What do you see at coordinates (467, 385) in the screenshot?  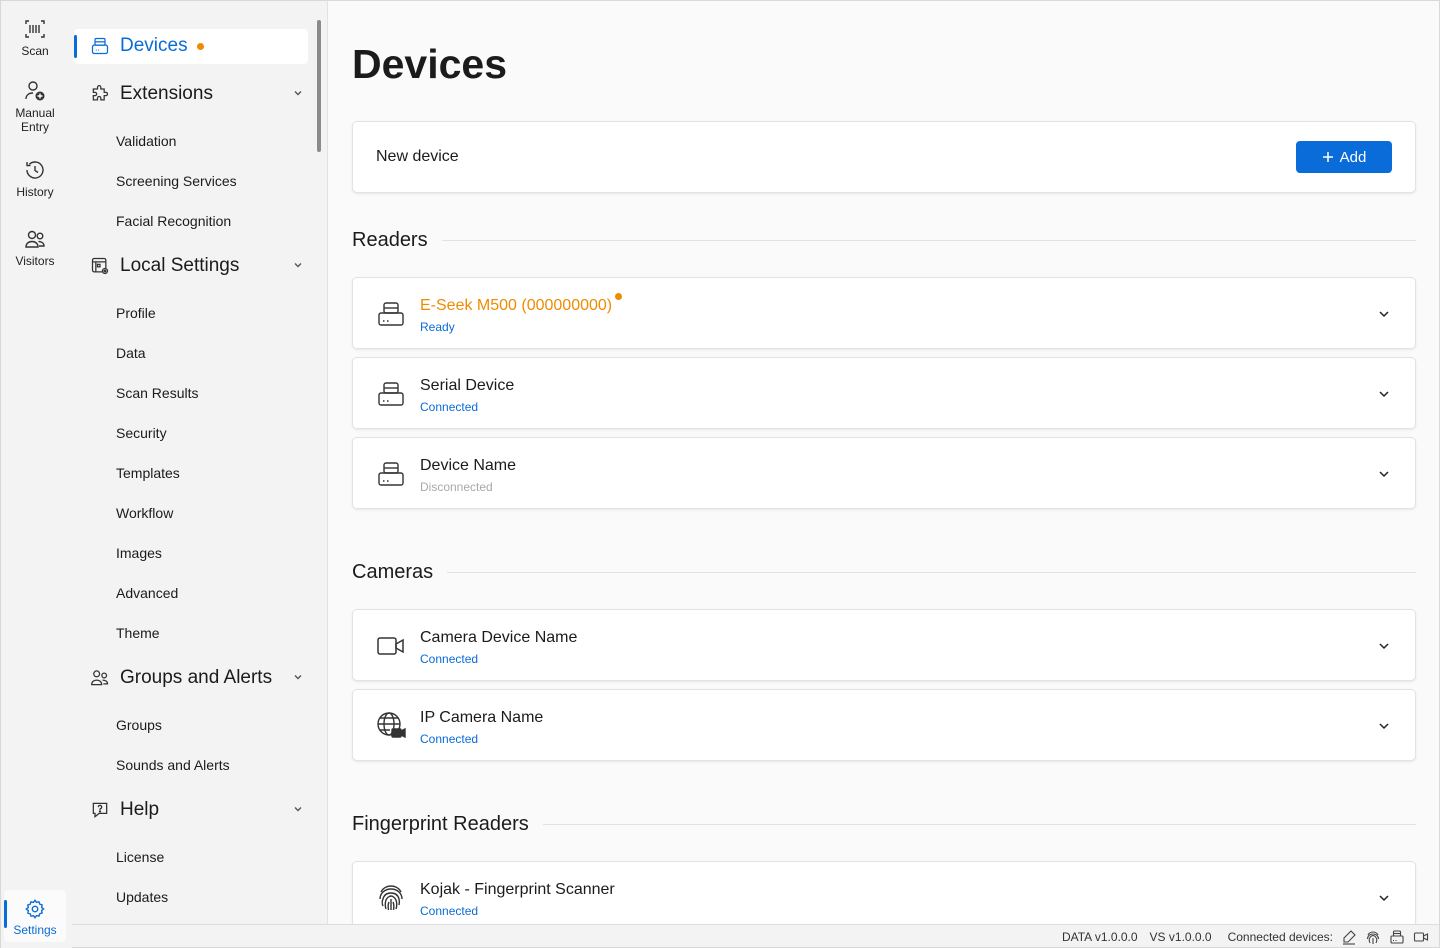 I see `device-name: Serial Device` at bounding box center [467, 385].